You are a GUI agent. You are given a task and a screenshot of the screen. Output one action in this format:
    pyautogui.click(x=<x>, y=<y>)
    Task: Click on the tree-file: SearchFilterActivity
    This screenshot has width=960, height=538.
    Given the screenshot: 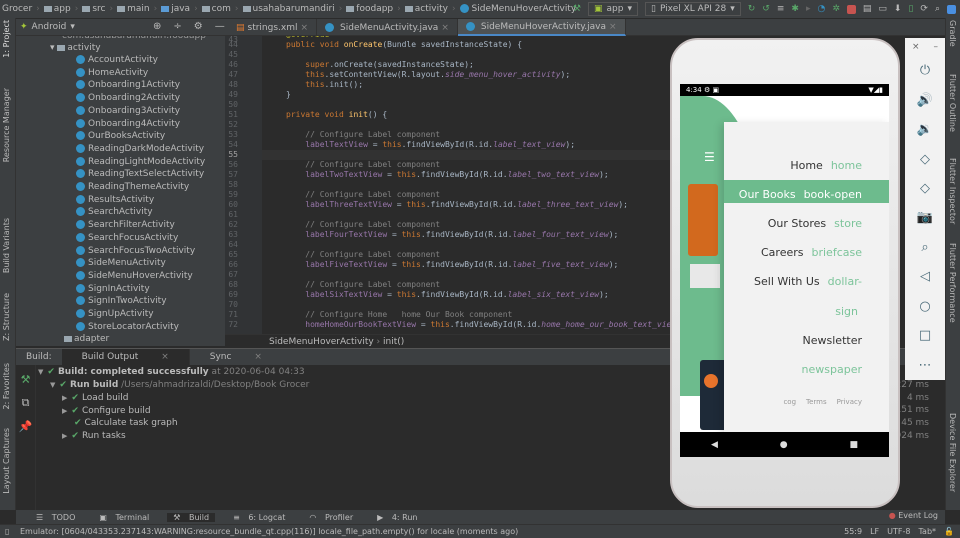 What is the action you would take?
    pyautogui.click(x=125, y=225)
    